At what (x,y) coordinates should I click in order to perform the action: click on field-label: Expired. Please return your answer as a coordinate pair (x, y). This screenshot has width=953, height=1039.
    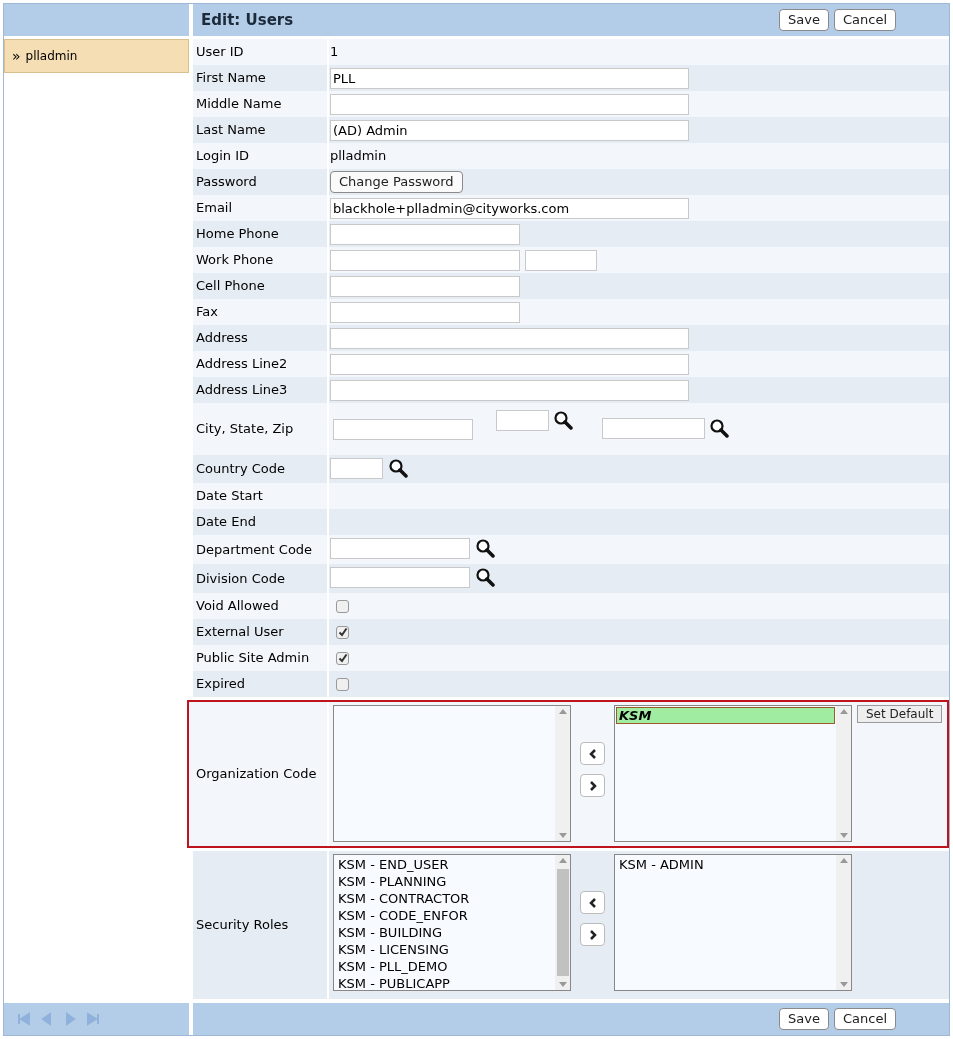
    Looking at the image, I should click on (261, 684).